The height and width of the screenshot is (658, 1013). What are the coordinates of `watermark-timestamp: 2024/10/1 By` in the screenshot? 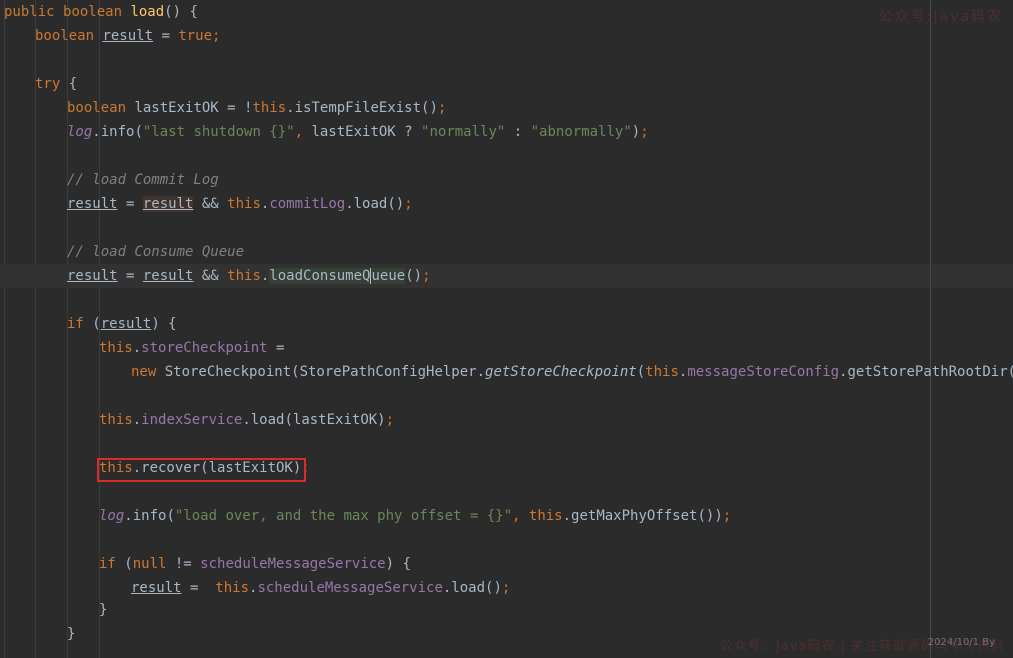 It's located at (961, 642).